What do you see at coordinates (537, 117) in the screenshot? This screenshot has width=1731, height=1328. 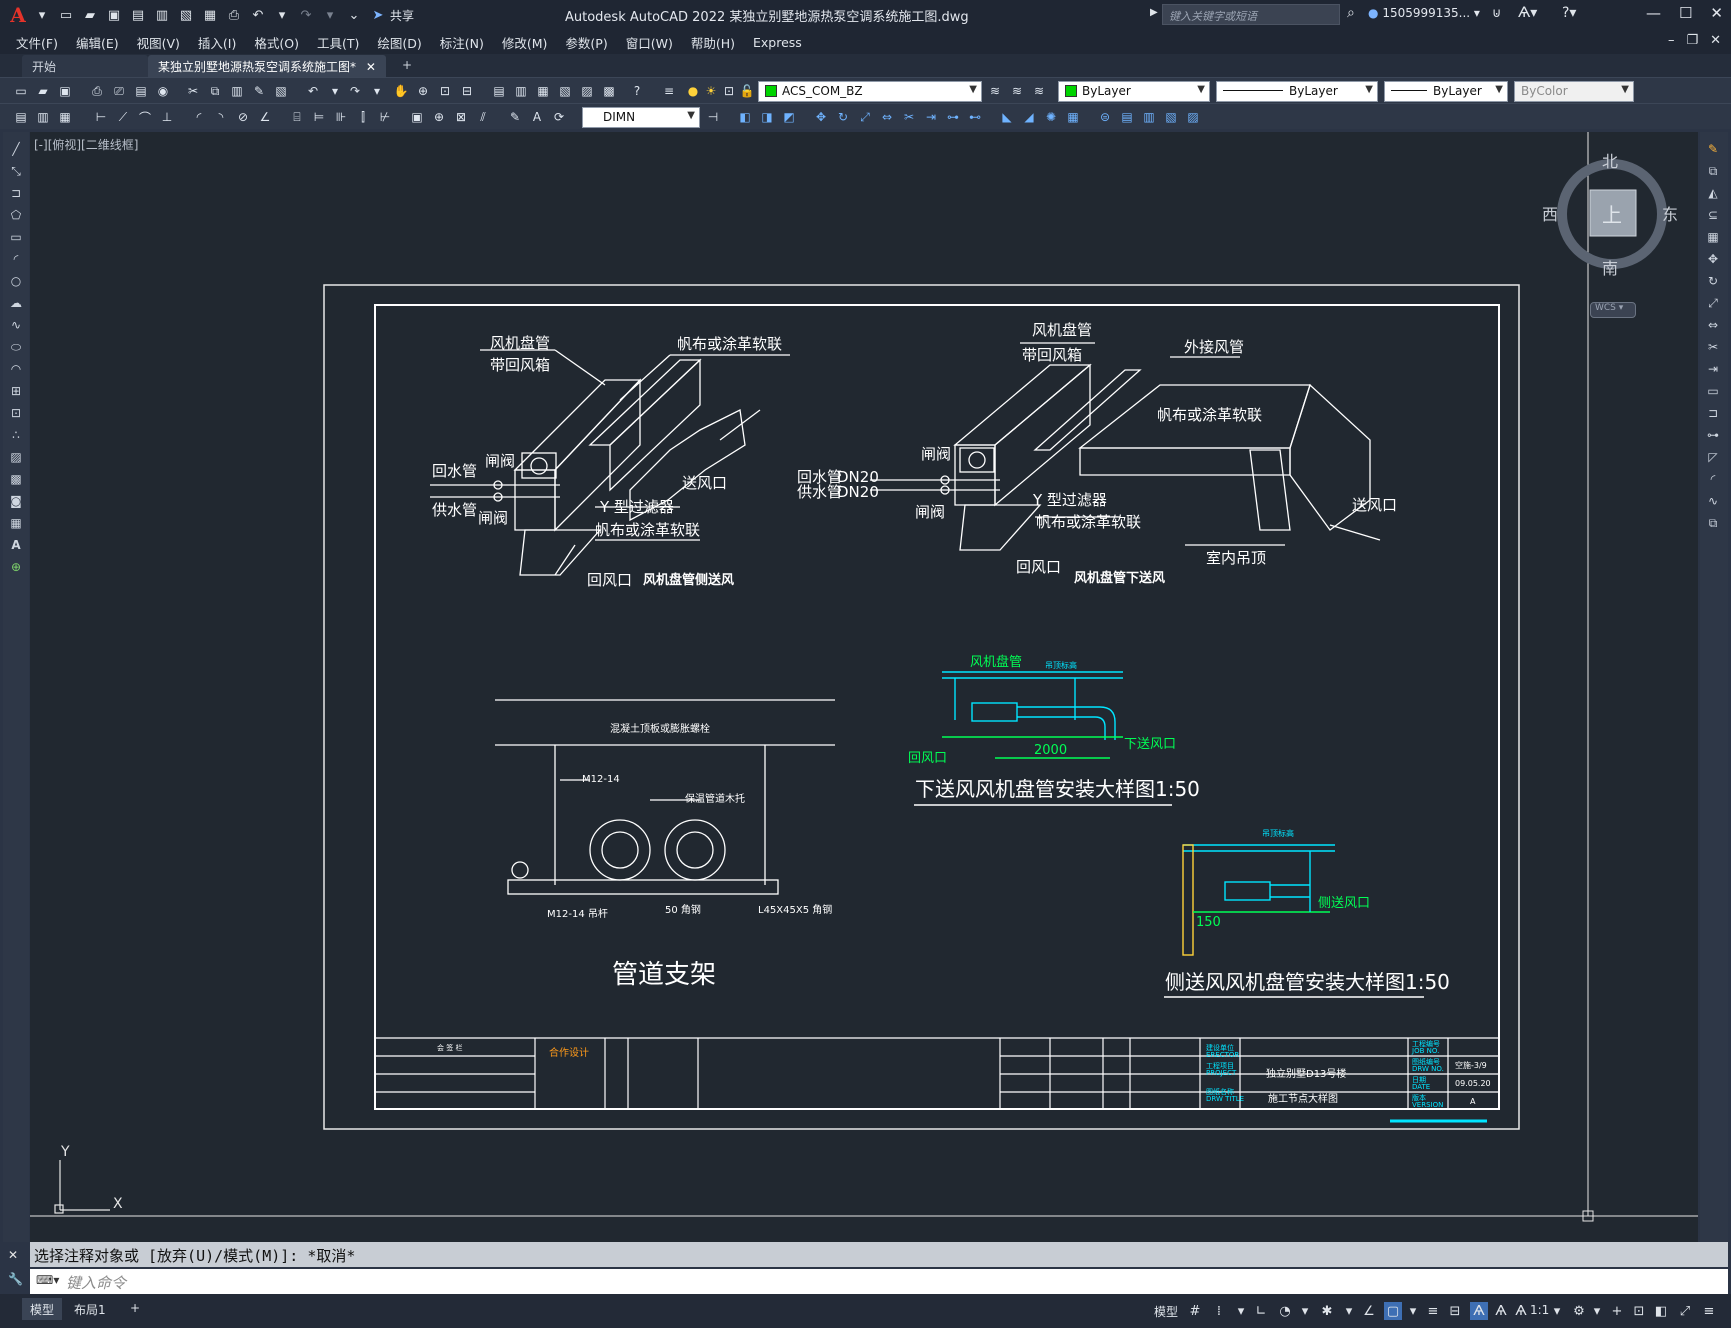 I see `dim-text-edit-icon: A` at bounding box center [537, 117].